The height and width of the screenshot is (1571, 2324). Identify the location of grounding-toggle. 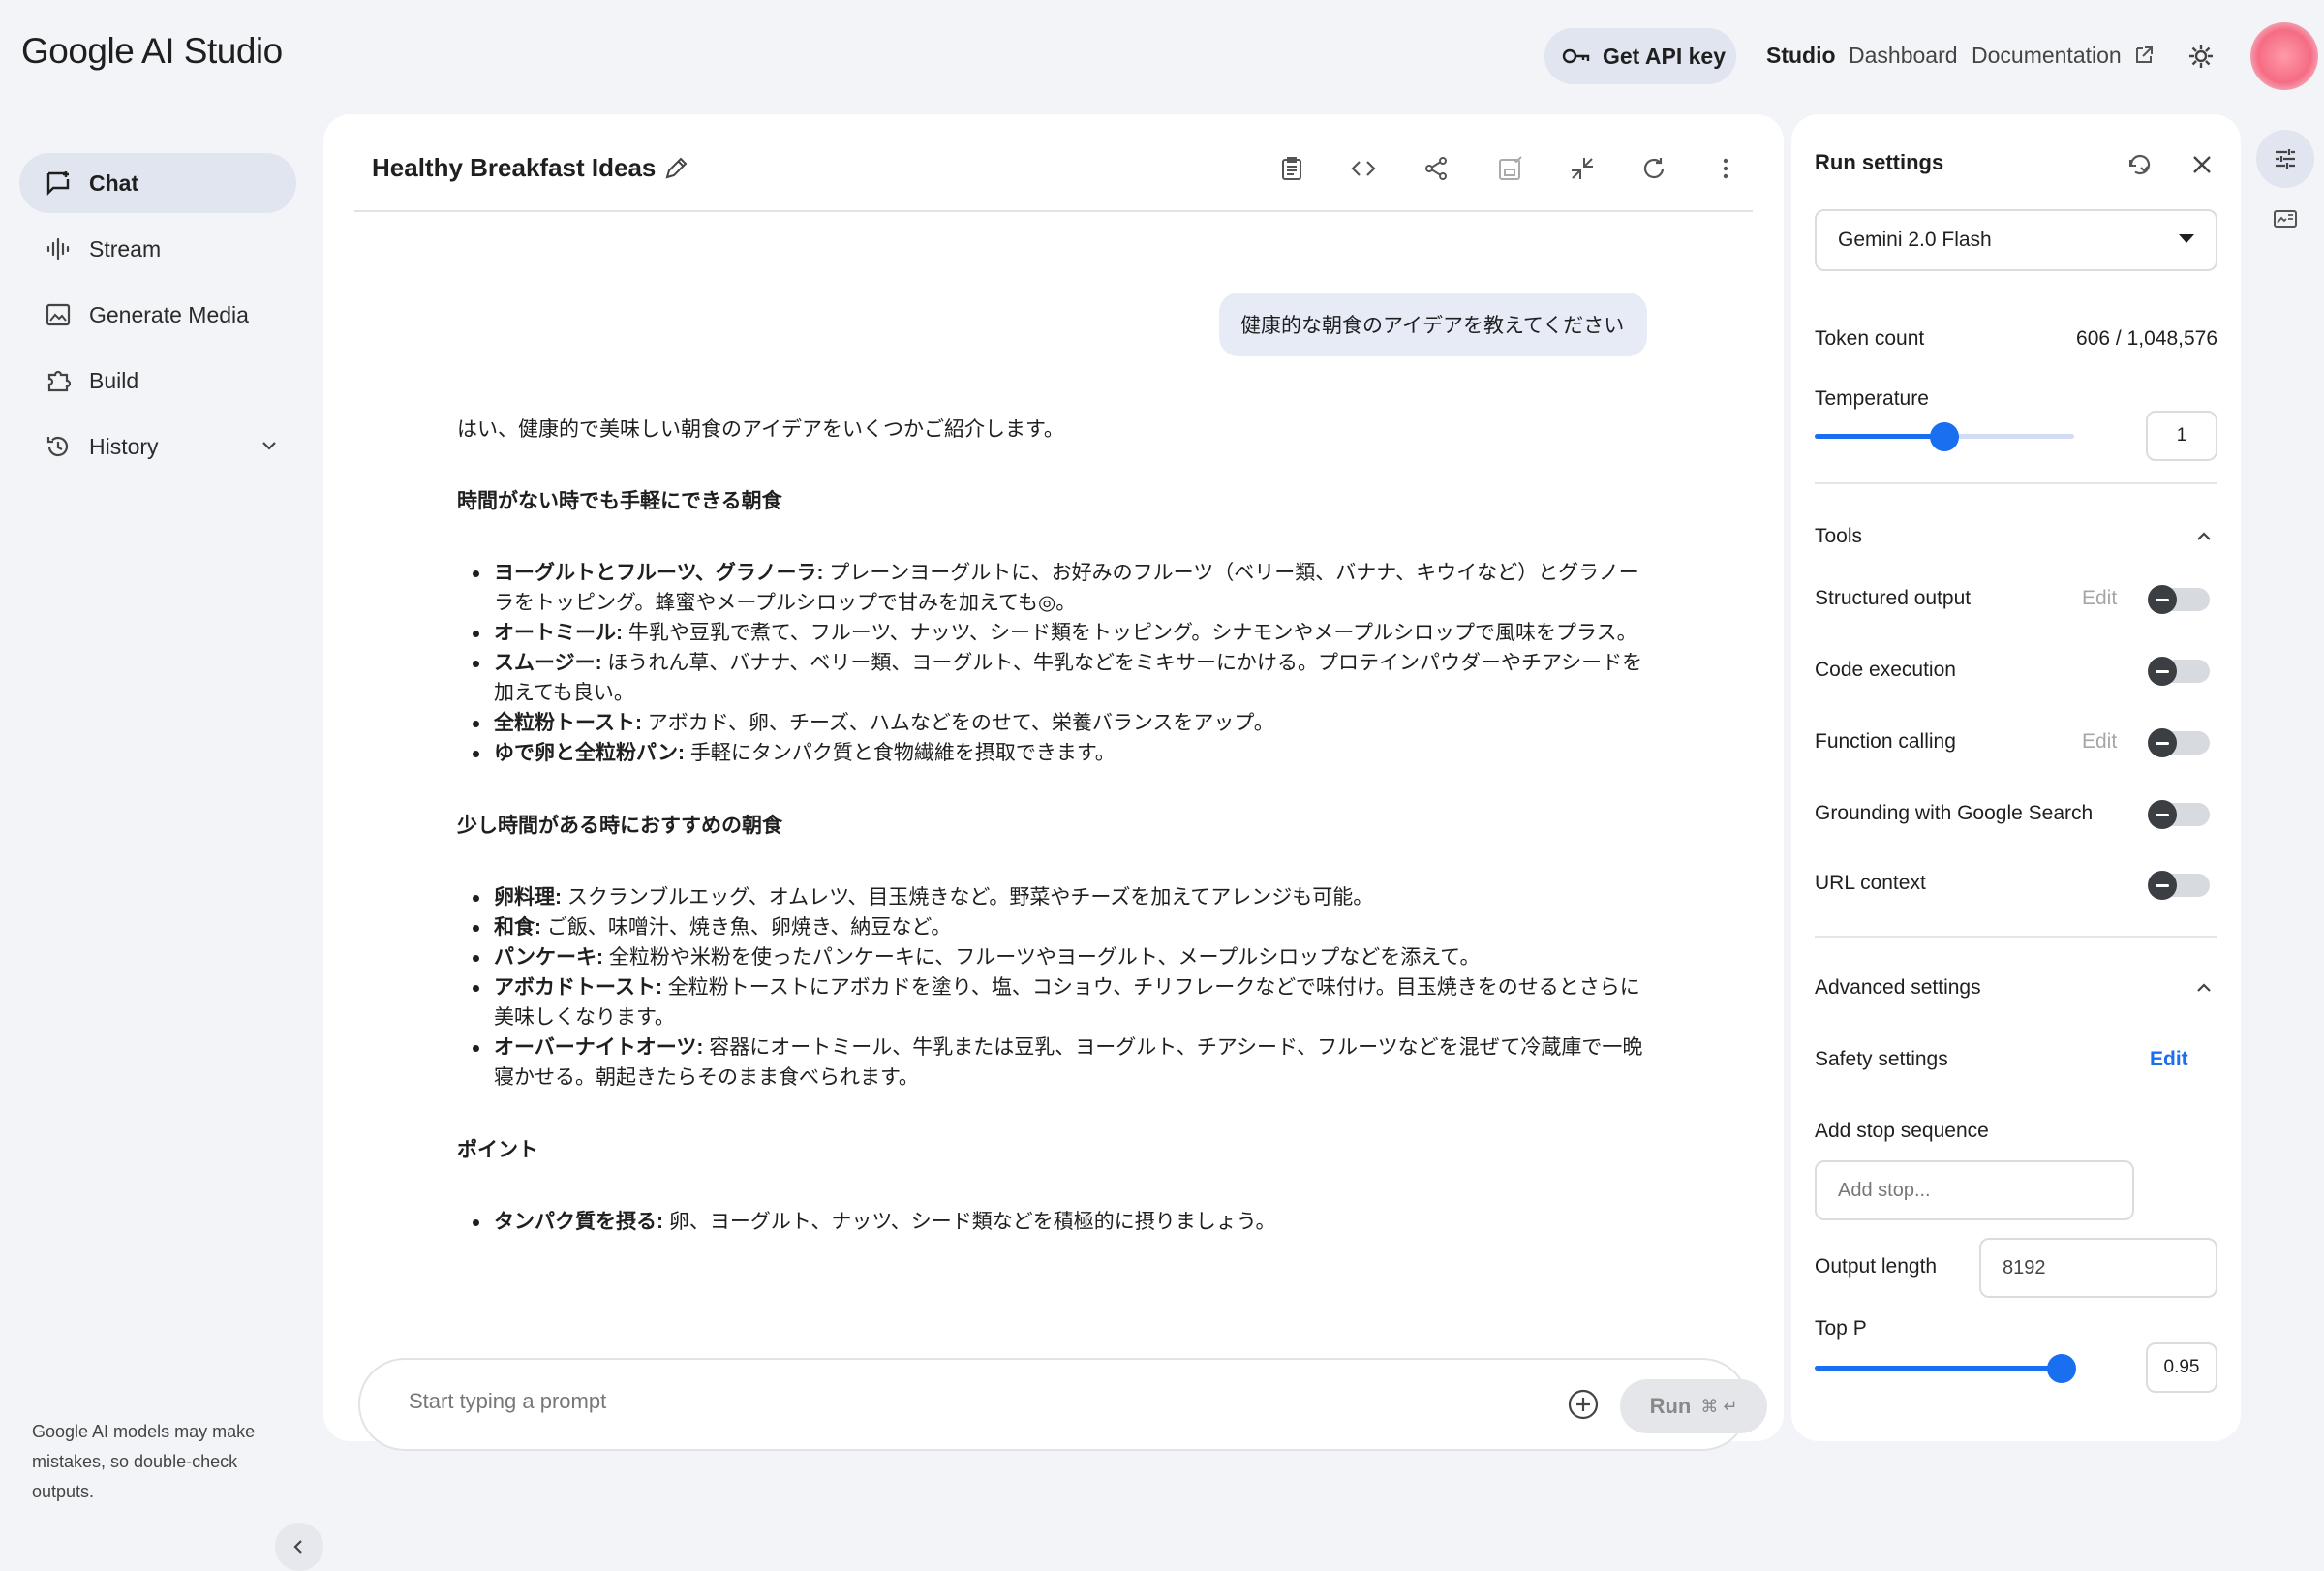
(2179, 814).